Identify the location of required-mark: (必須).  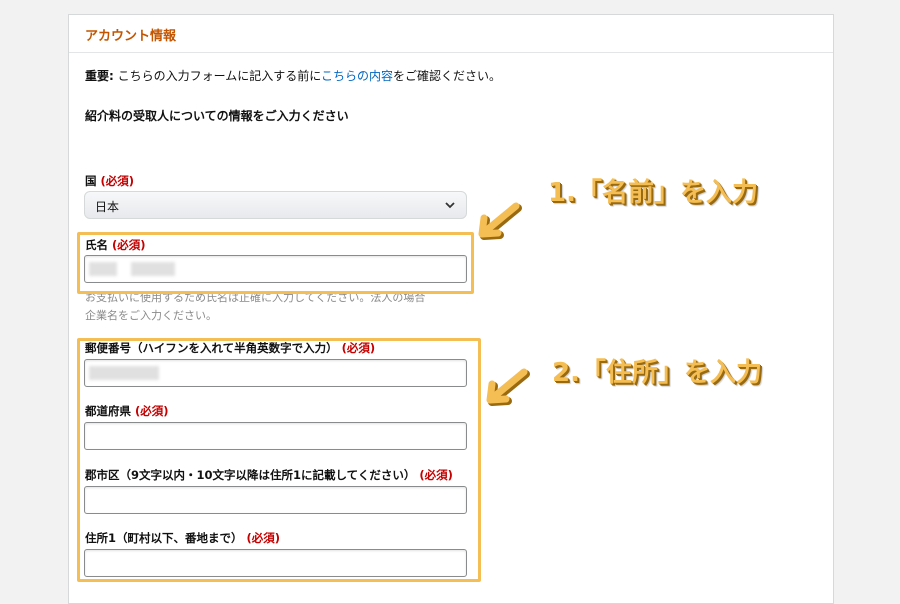
(117, 181).